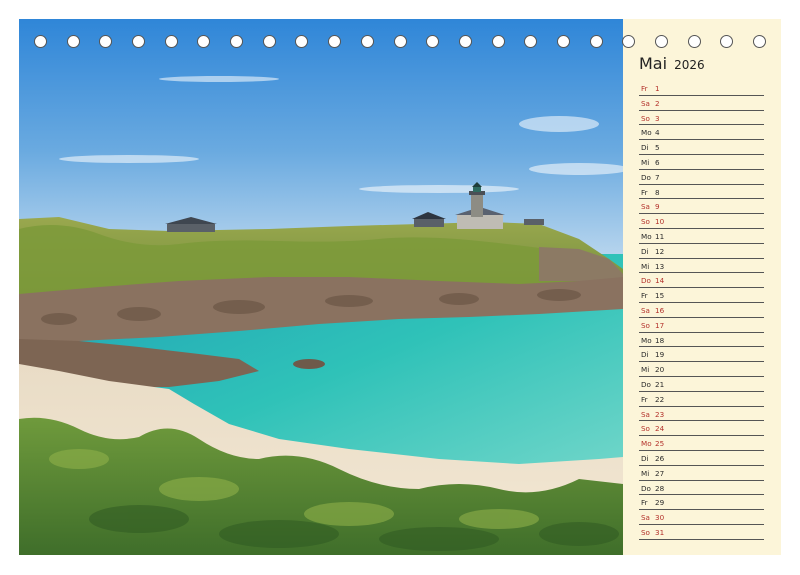 The image size is (800, 575). What do you see at coordinates (657, 103) in the screenshot?
I see `day-number: 2` at bounding box center [657, 103].